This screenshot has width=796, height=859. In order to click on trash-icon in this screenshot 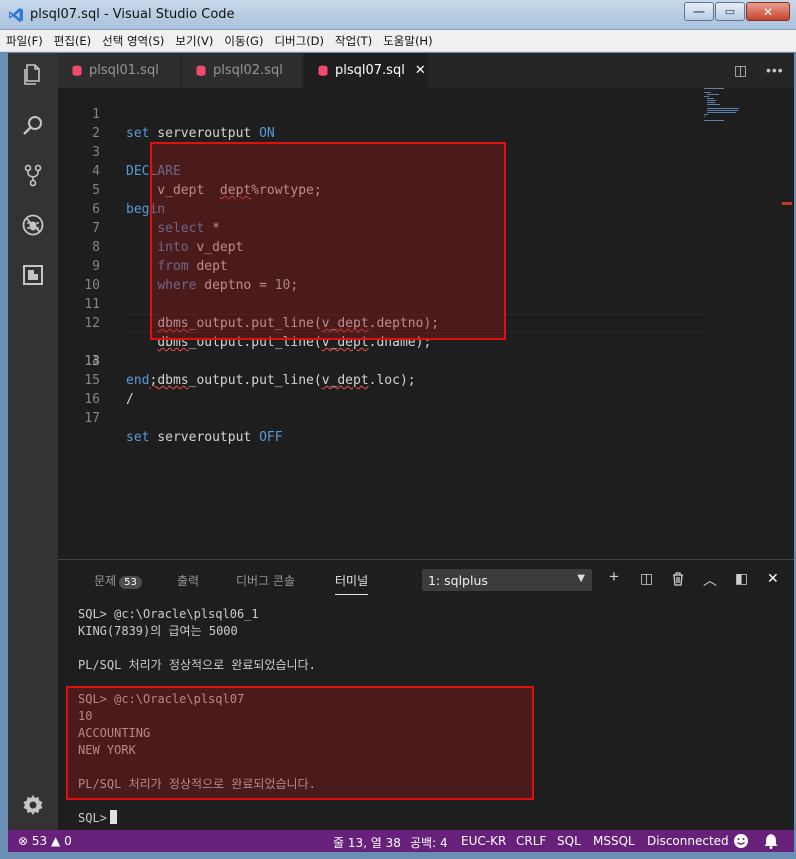, I will do `click(678, 579)`.